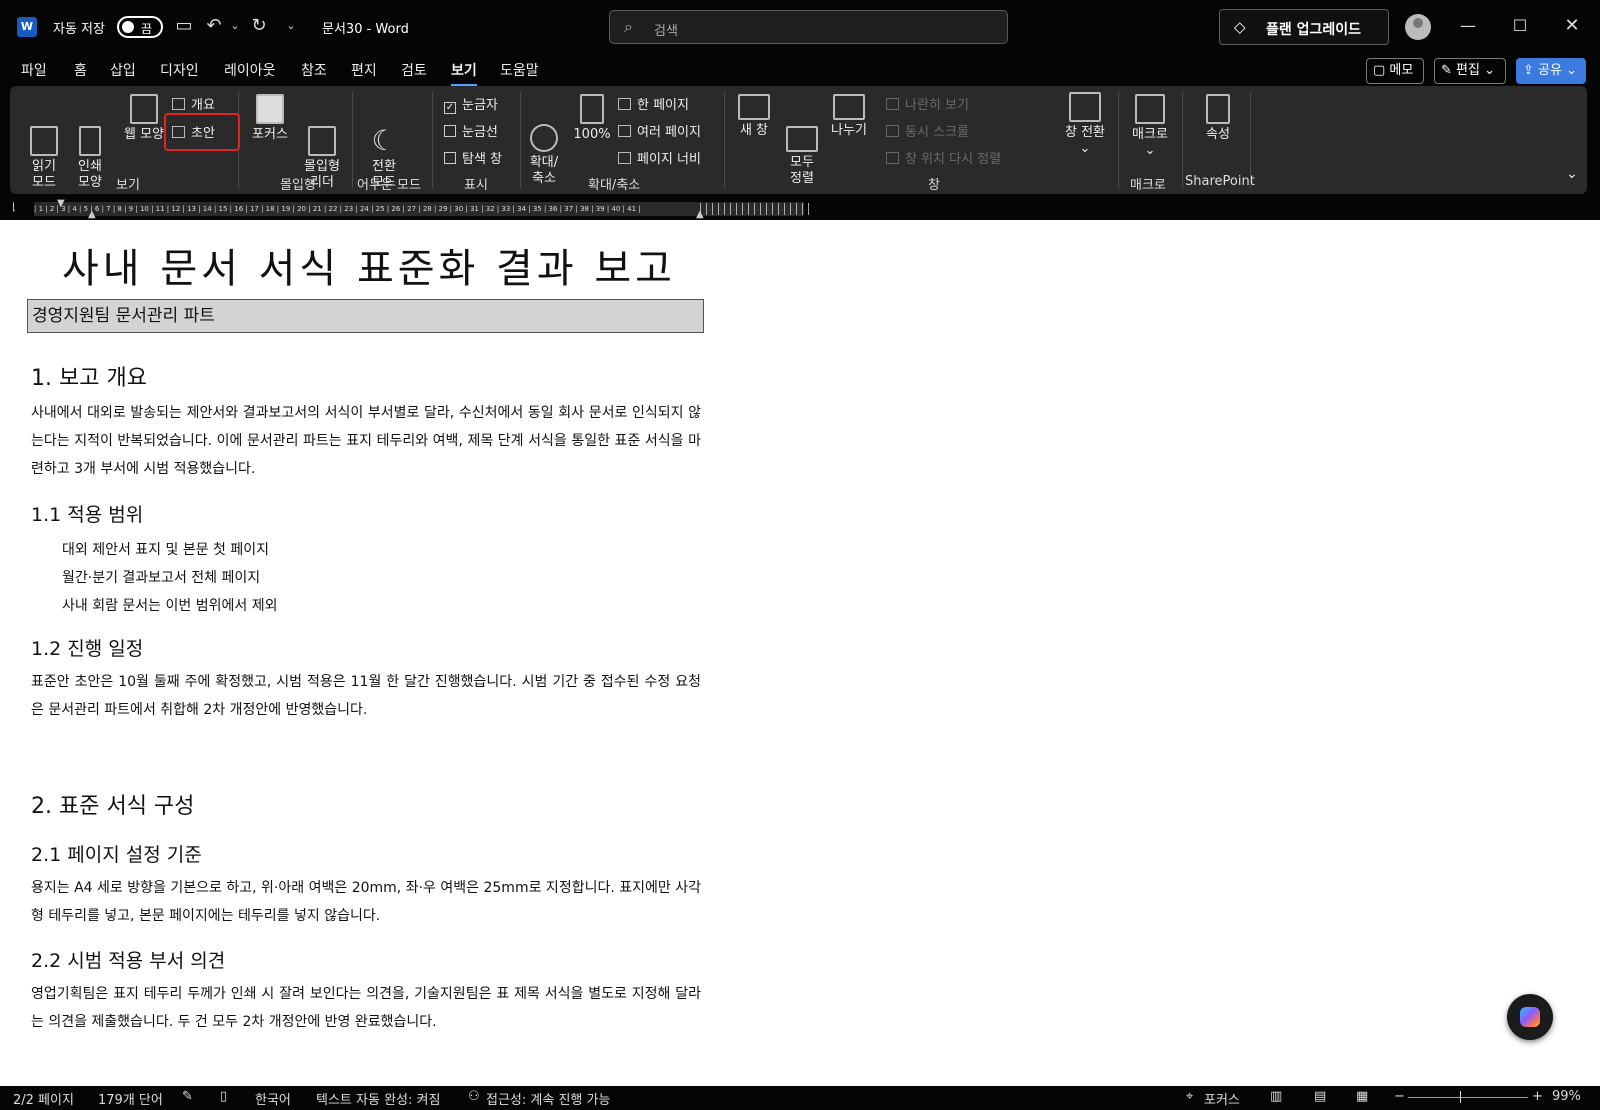  I want to click on zoom-slider, so click(1468, 1097).